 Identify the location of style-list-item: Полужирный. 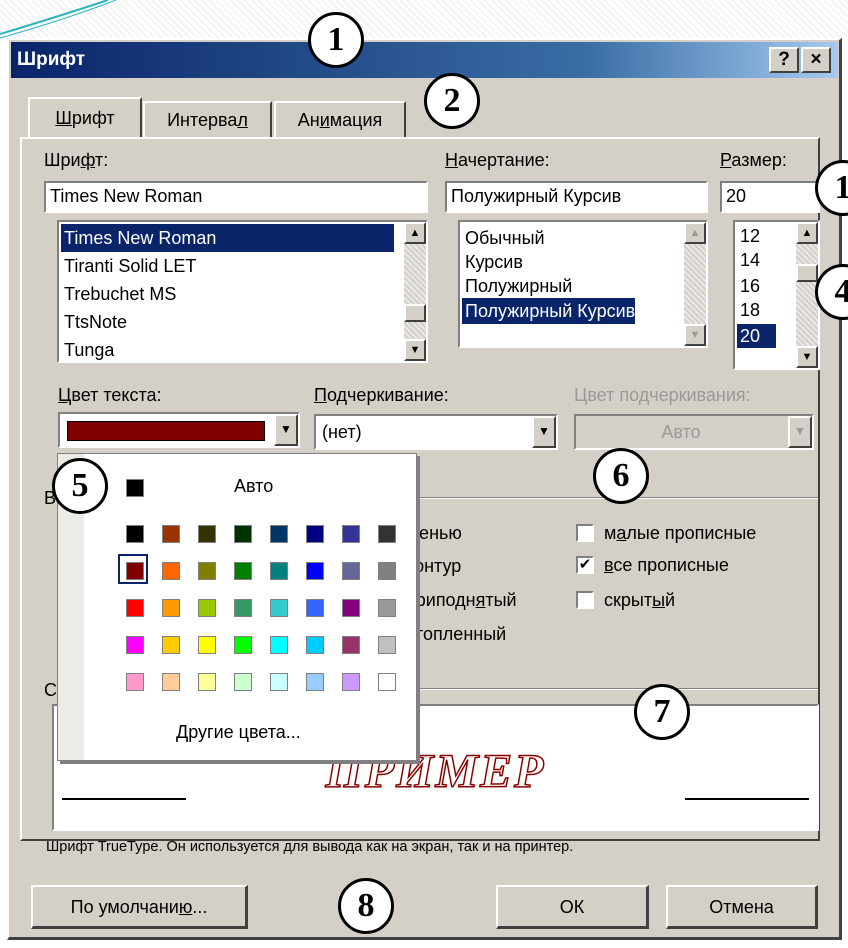
(517, 286).